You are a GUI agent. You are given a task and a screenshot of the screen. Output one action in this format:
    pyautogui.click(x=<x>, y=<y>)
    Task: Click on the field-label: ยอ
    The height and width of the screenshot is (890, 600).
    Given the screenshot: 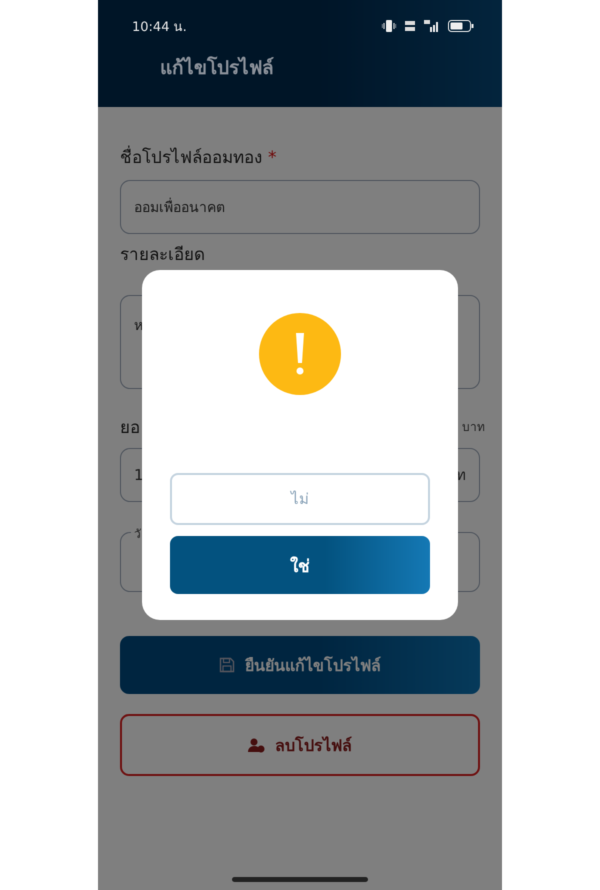 What is the action you would take?
    pyautogui.click(x=130, y=428)
    